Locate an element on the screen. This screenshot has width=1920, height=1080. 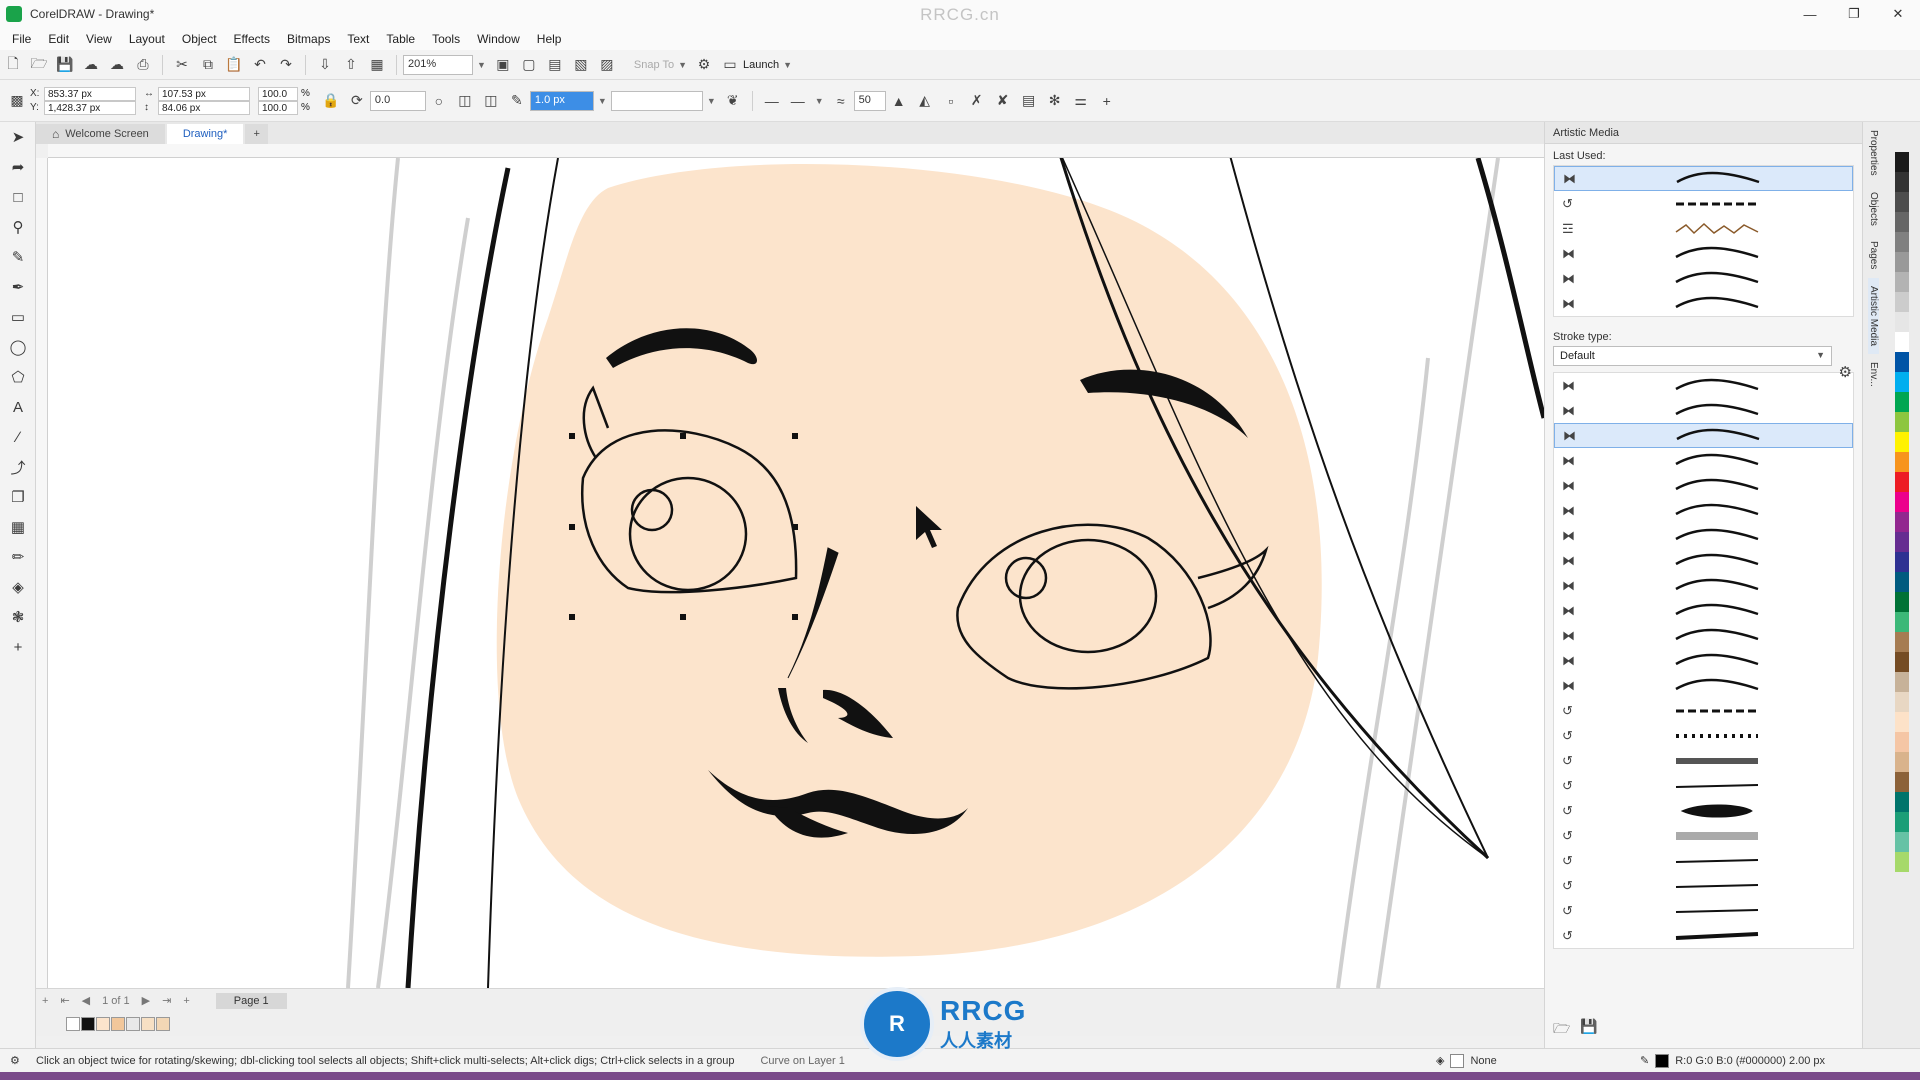
side-tab-pages: Pages is located at coordinates (1873, 255).